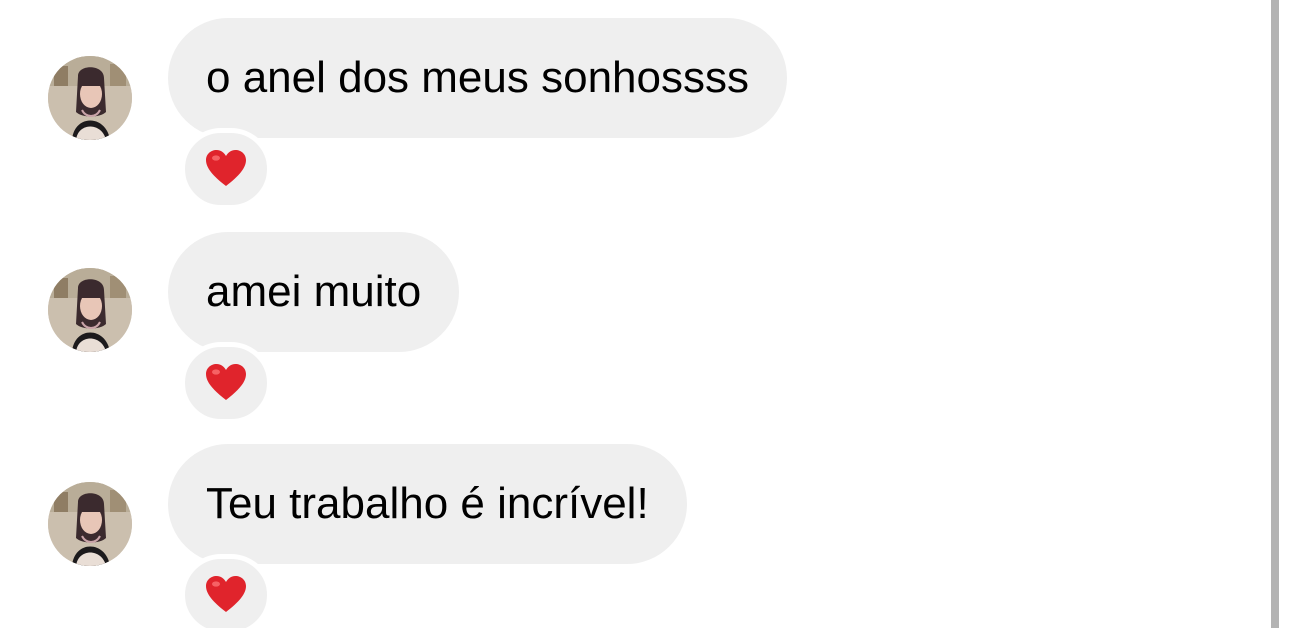 The image size is (1290, 628). I want to click on message-text: amei muito, so click(314, 291).